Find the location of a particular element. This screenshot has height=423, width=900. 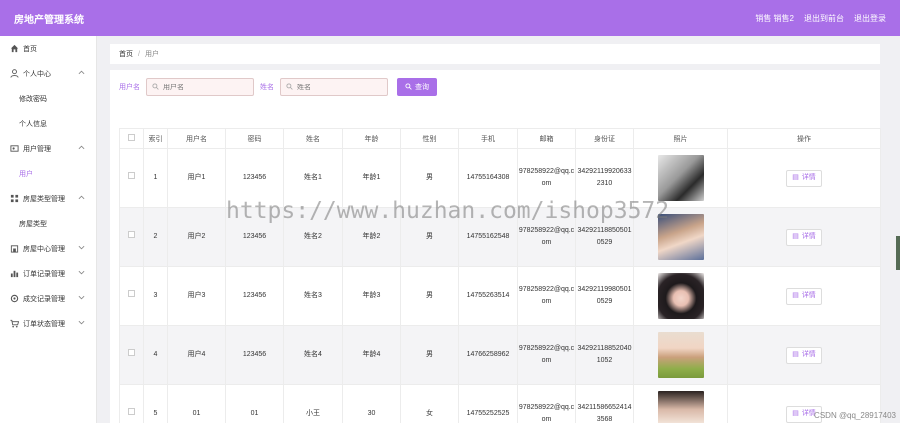

scrollbar-thumb is located at coordinates (898, 253).